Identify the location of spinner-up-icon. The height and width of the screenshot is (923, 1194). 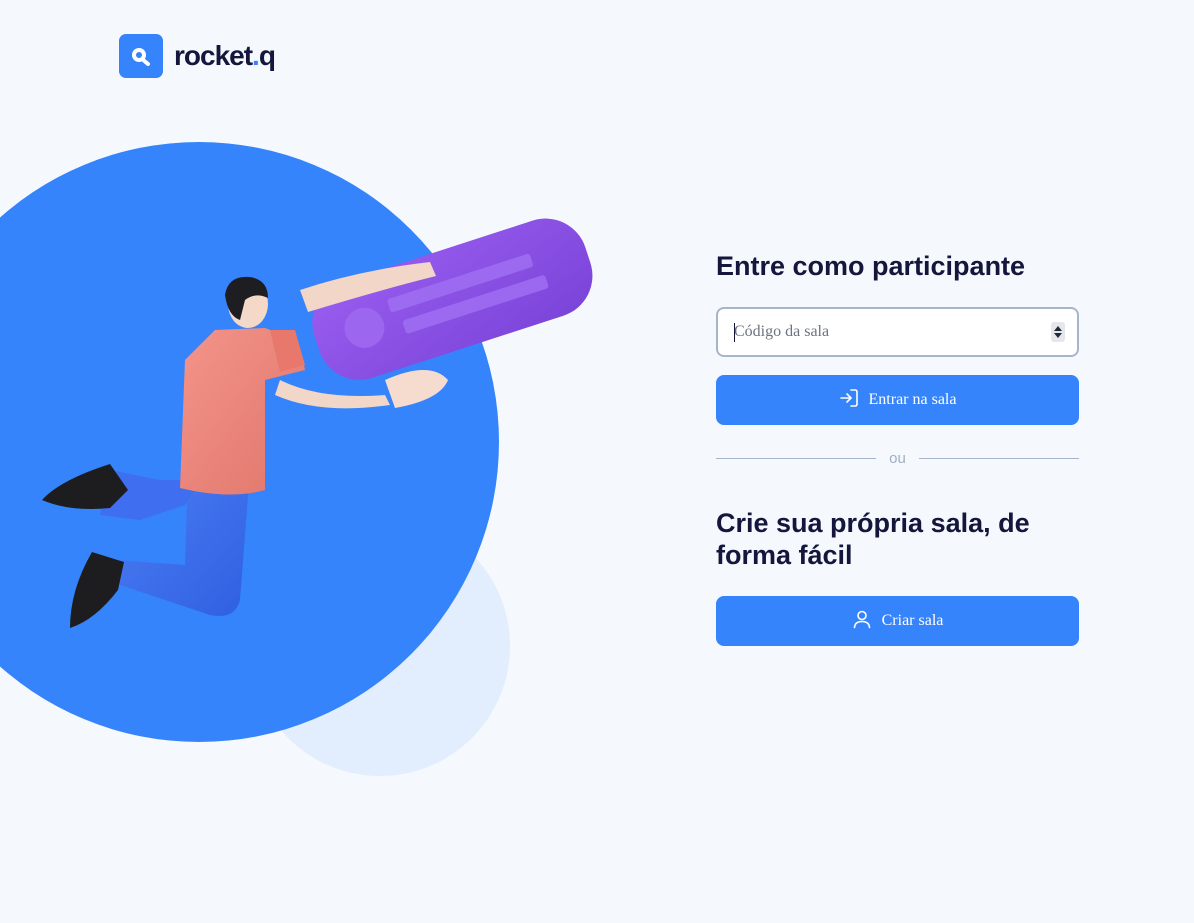
(1058, 328).